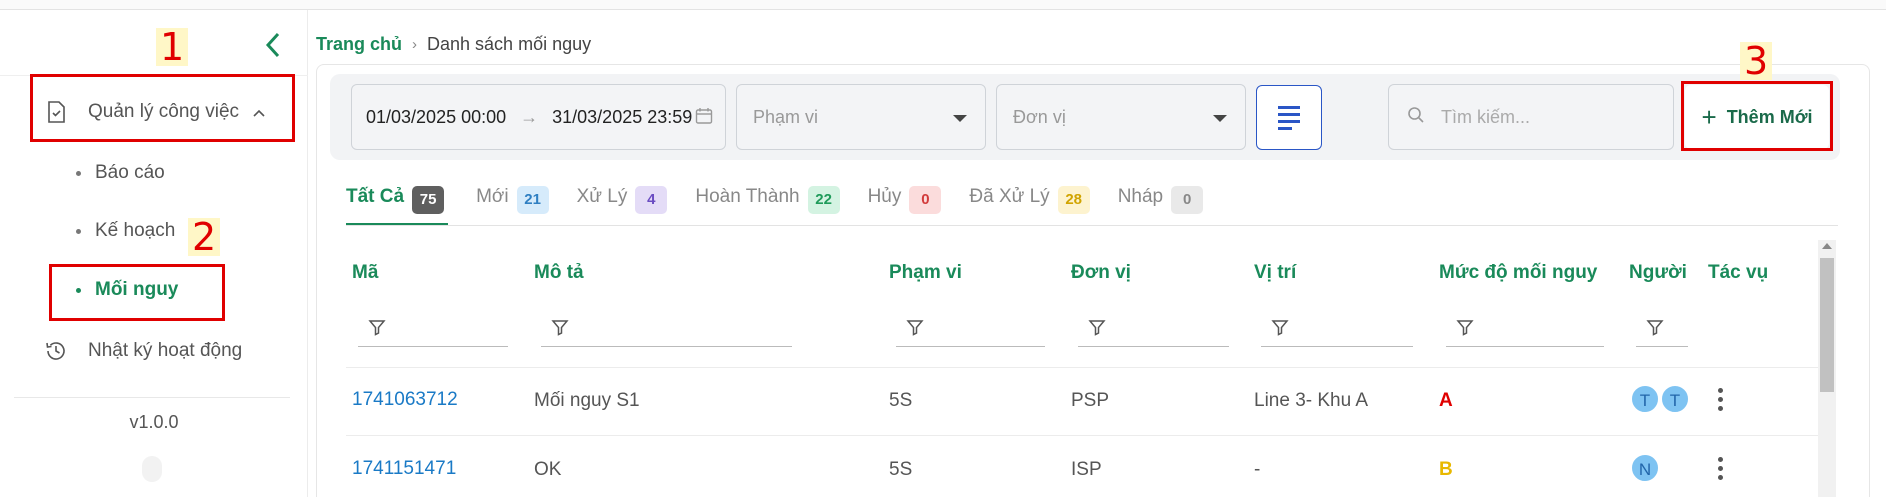 This screenshot has height=497, width=1886. Describe the element at coordinates (154, 422) in the screenshot. I see `app-version: v1.0.0` at that location.